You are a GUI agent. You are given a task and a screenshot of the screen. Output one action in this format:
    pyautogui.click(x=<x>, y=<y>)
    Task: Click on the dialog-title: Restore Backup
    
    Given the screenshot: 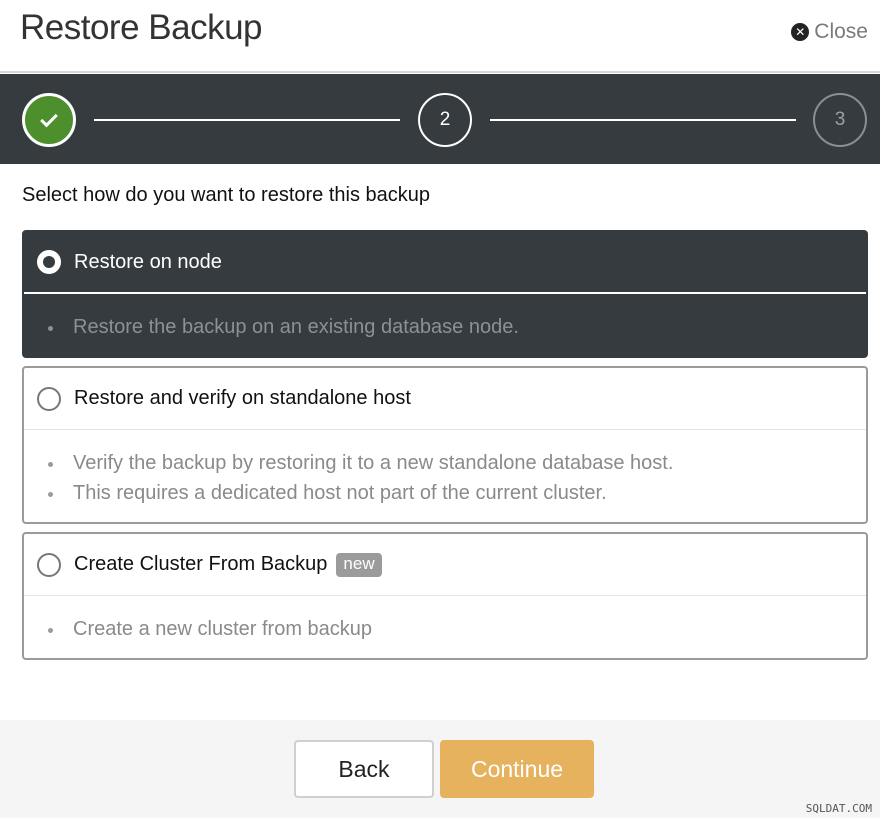 What is the action you would take?
    pyautogui.click(x=141, y=27)
    